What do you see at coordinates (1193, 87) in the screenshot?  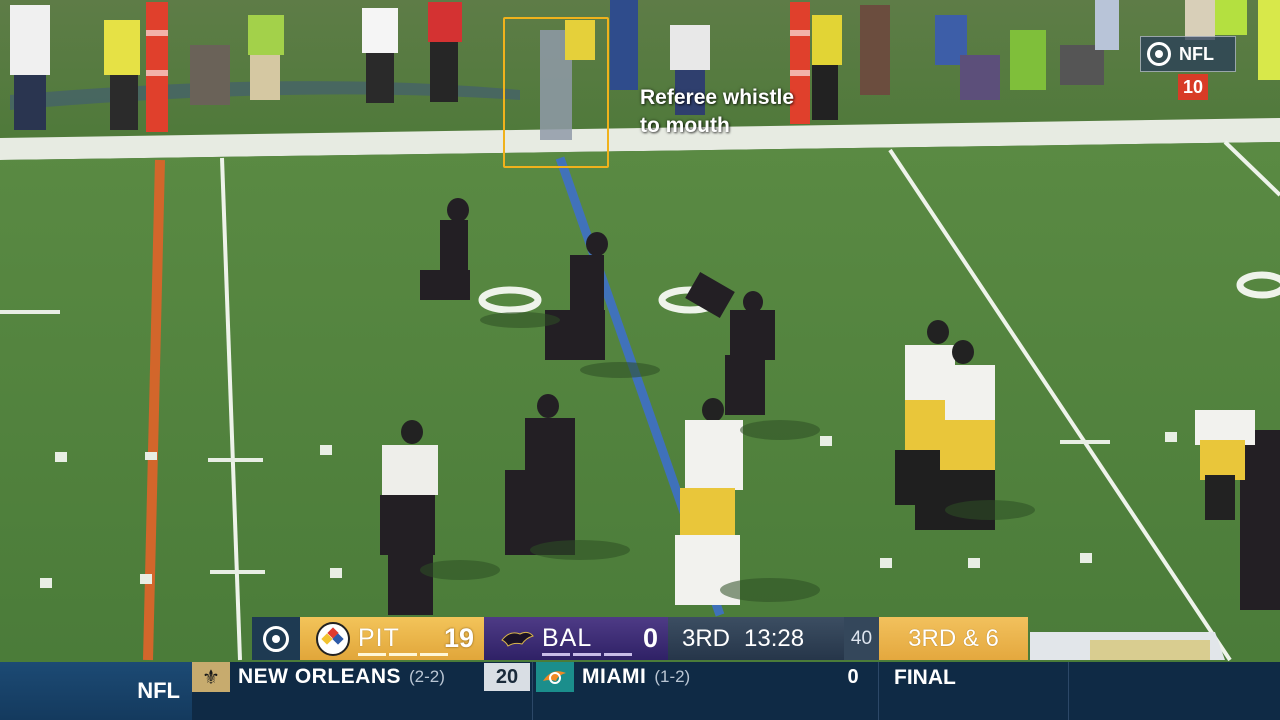 I see `down-marker-number: 10` at bounding box center [1193, 87].